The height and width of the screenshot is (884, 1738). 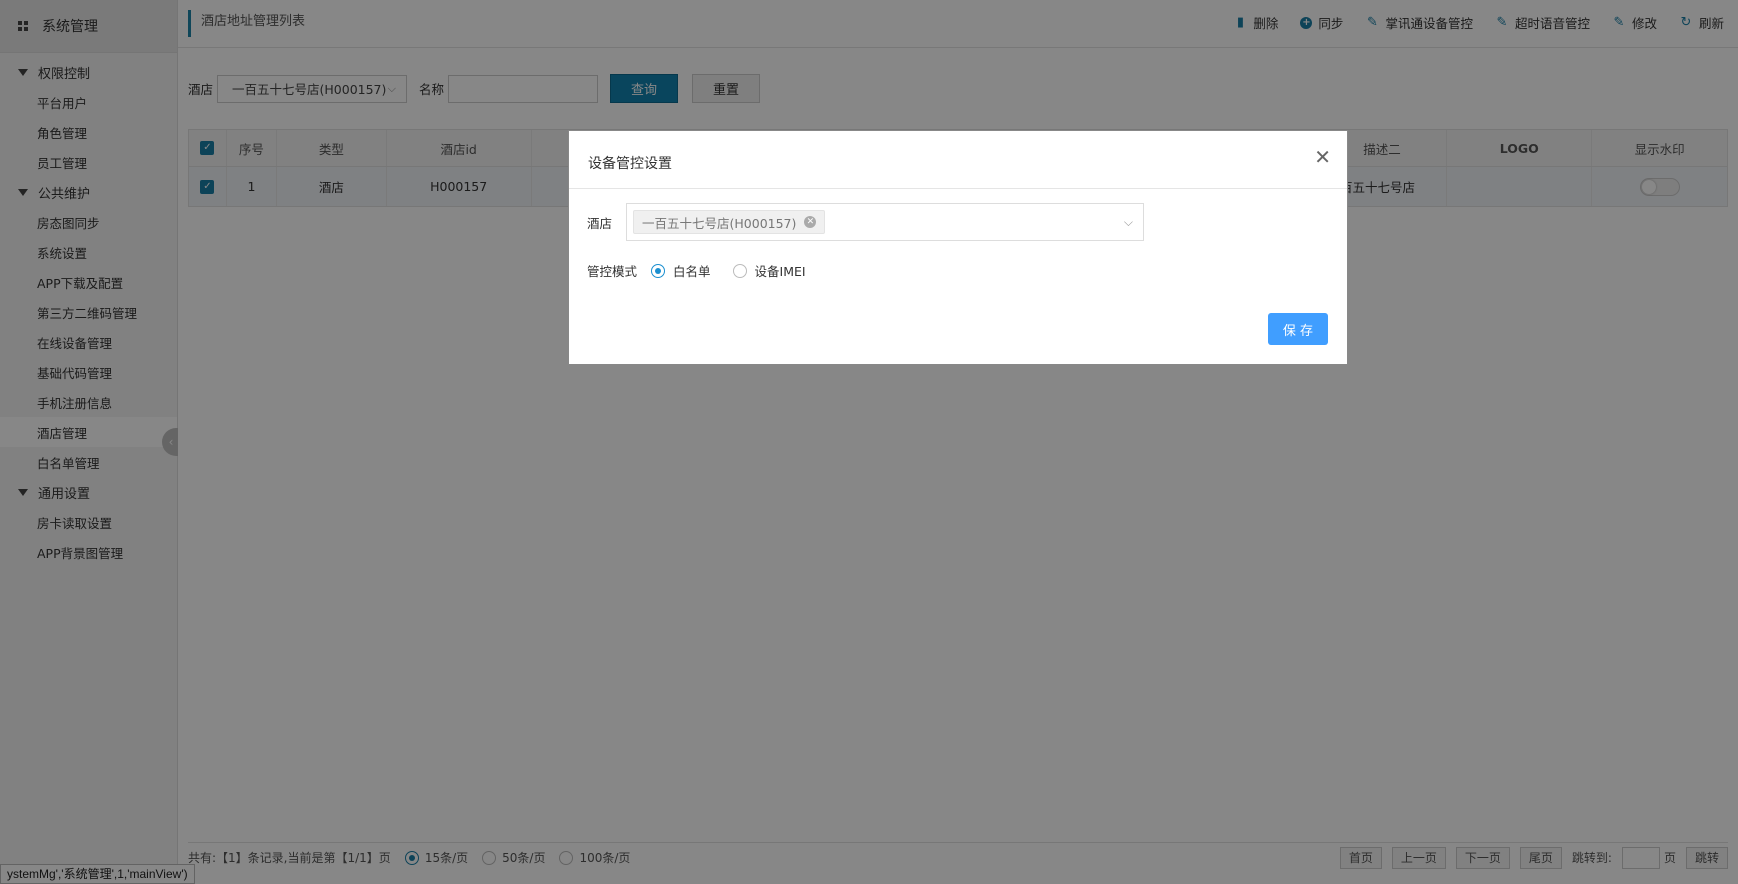 I want to click on modal-hotel-label: 酒店, so click(x=600, y=223).